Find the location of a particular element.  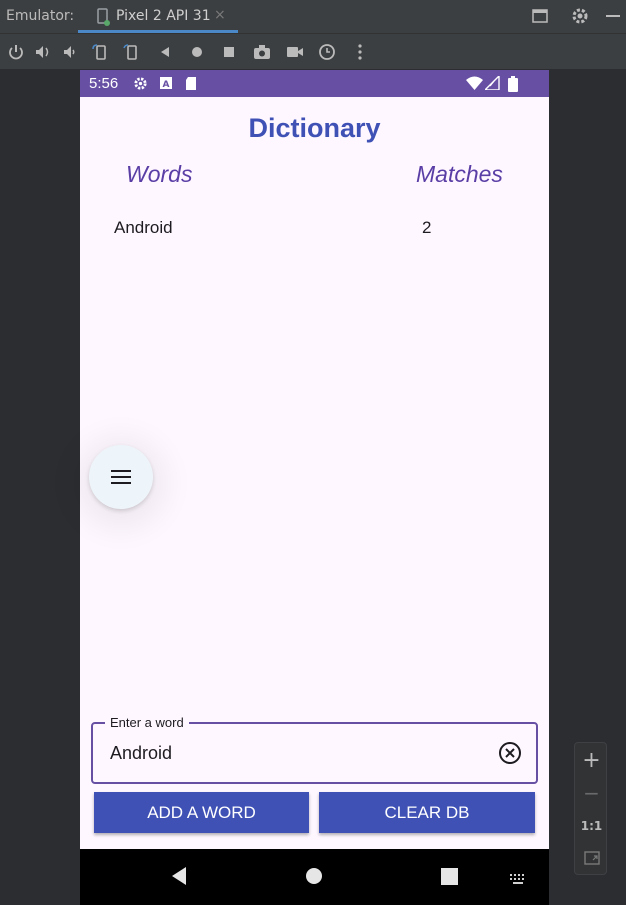

status-bar: 5:56 A is located at coordinates (314, 83).